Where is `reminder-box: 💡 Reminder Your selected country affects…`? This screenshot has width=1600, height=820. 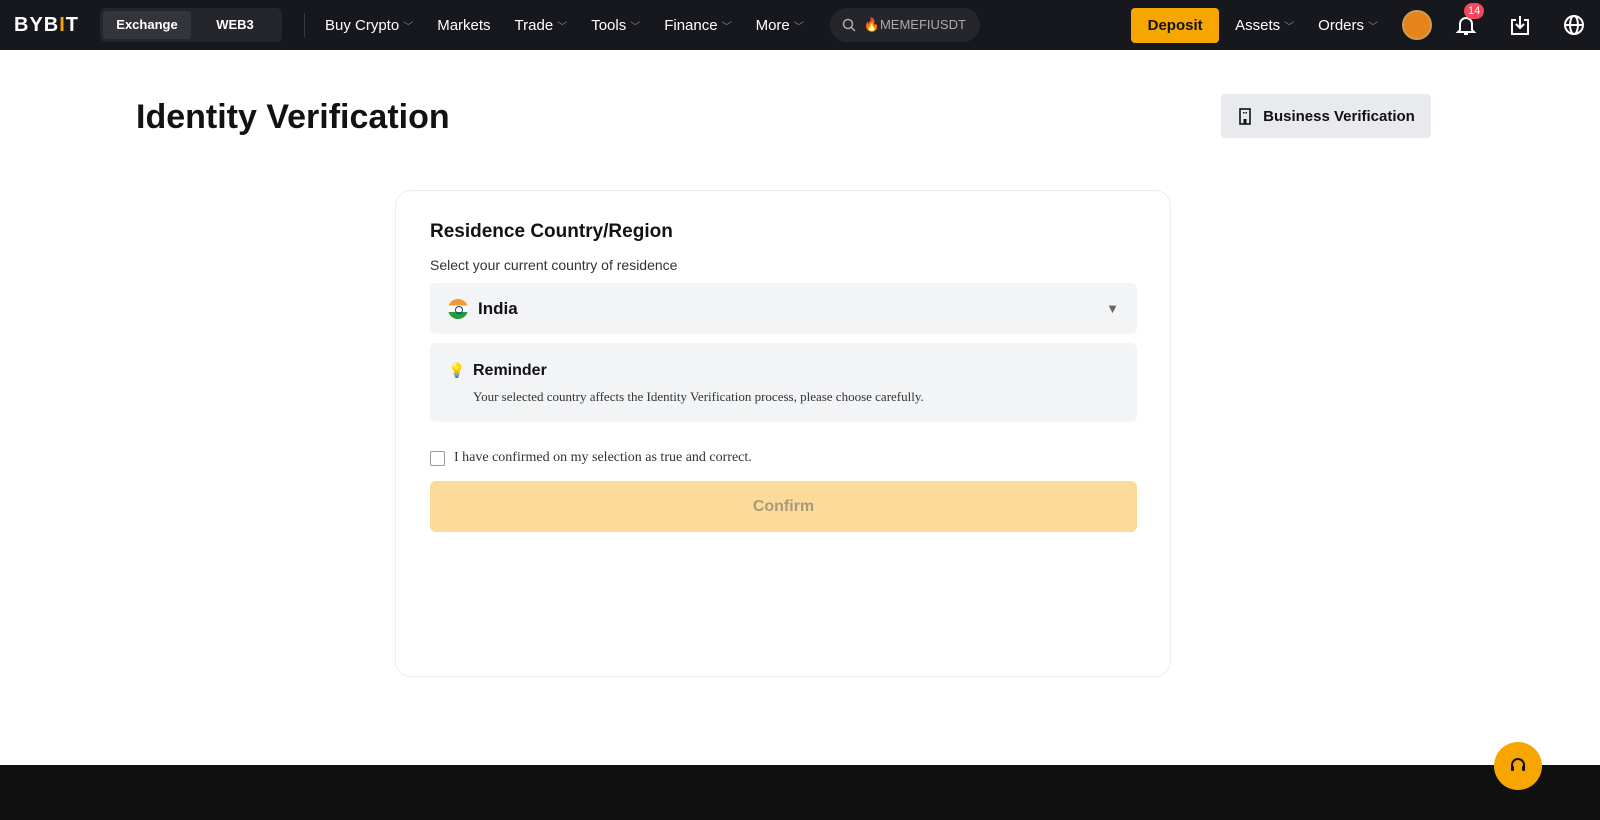
reminder-box: 💡 Reminder Your selected country affects… is located at coordinates (783, 382).